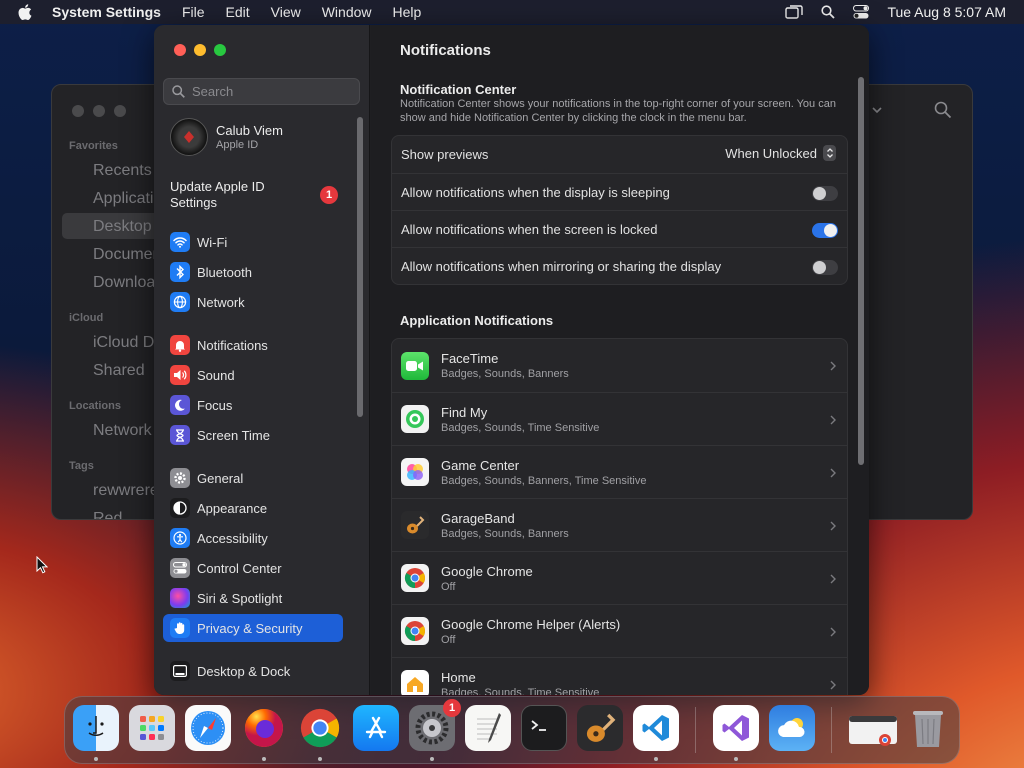  I want to click on toggle-screen-locked, so click(825, 230).